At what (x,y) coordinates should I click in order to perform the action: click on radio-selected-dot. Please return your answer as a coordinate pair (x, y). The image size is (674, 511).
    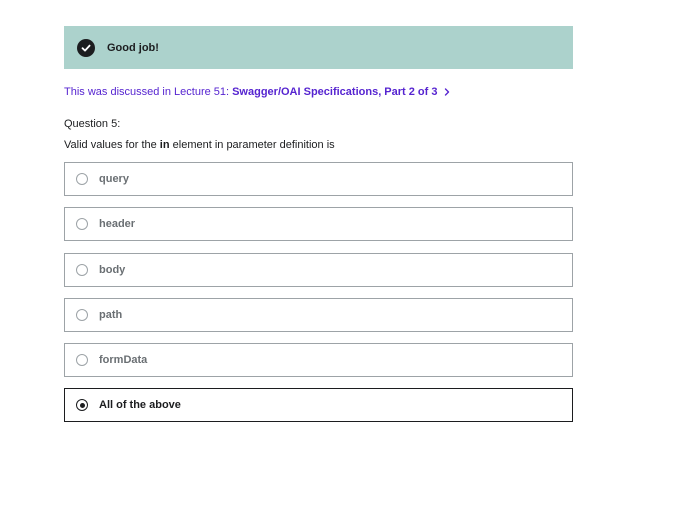
    Looking at the image, I should click on (82, 405).